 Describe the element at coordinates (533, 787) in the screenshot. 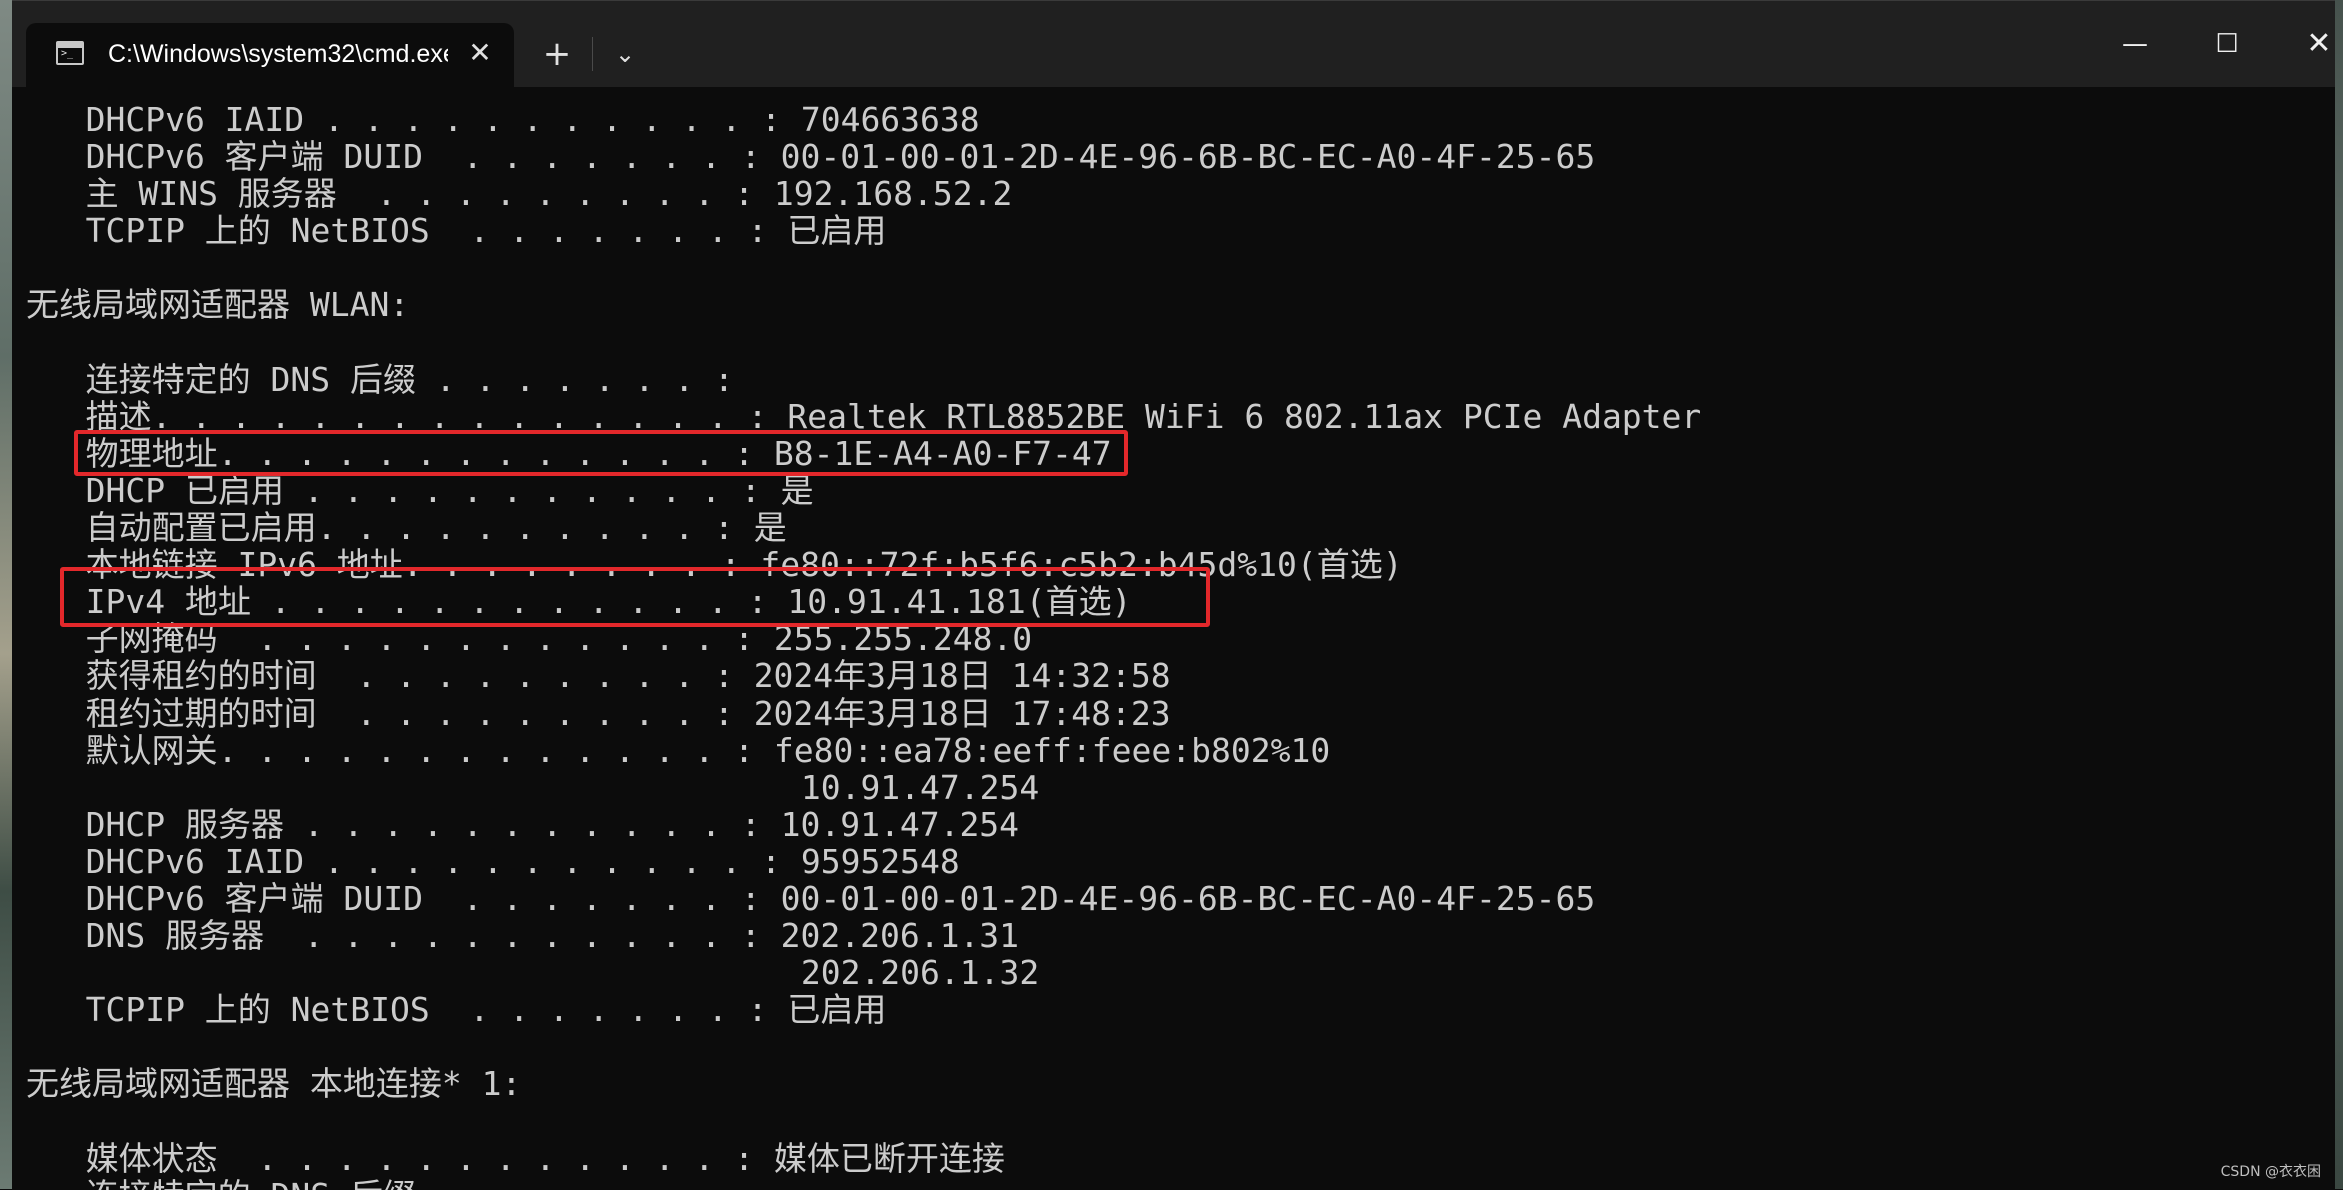

I see `terminal-line: 10.91.47.254` at that location.